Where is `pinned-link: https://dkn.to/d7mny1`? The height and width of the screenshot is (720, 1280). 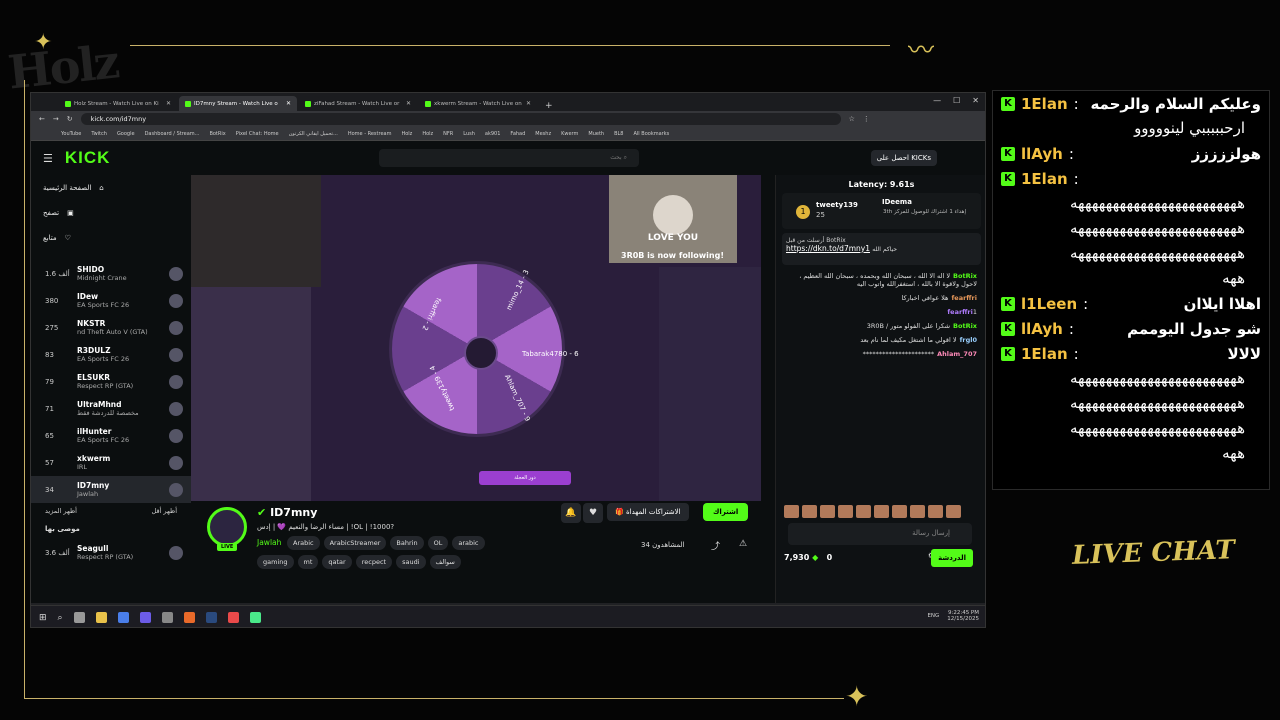 pinned-link: https://dkn.to/d7mny1 is located at coordinates (828, 248).